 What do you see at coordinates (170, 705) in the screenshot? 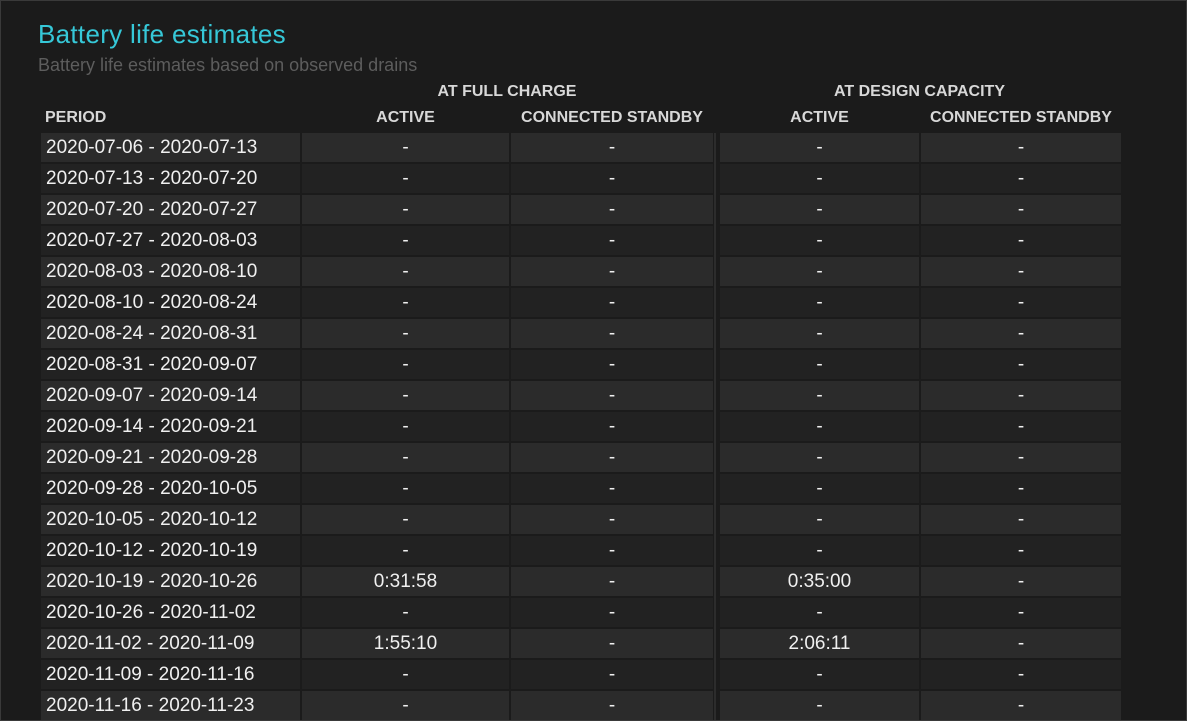
I see `period-cell: 2020-11-16 - 2020-11-23` at bounding box center [170, 705].